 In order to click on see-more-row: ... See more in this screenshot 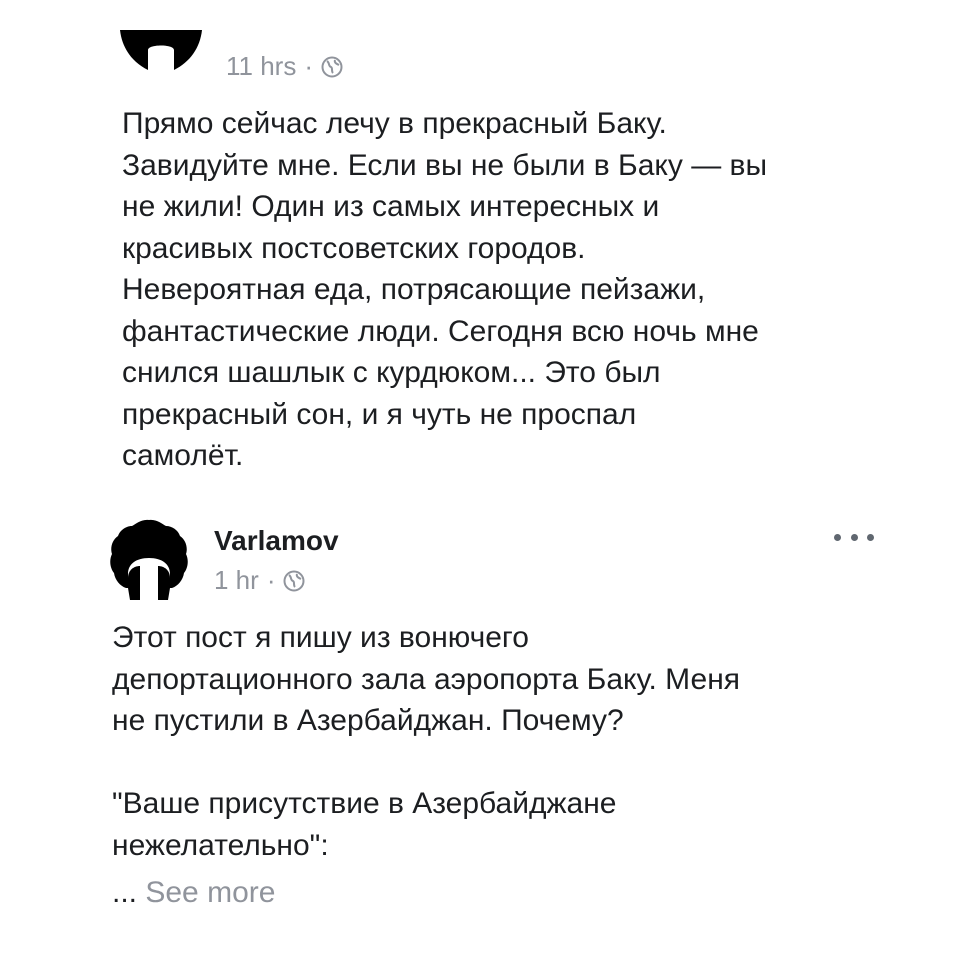, I will do `click(193, 893)`.